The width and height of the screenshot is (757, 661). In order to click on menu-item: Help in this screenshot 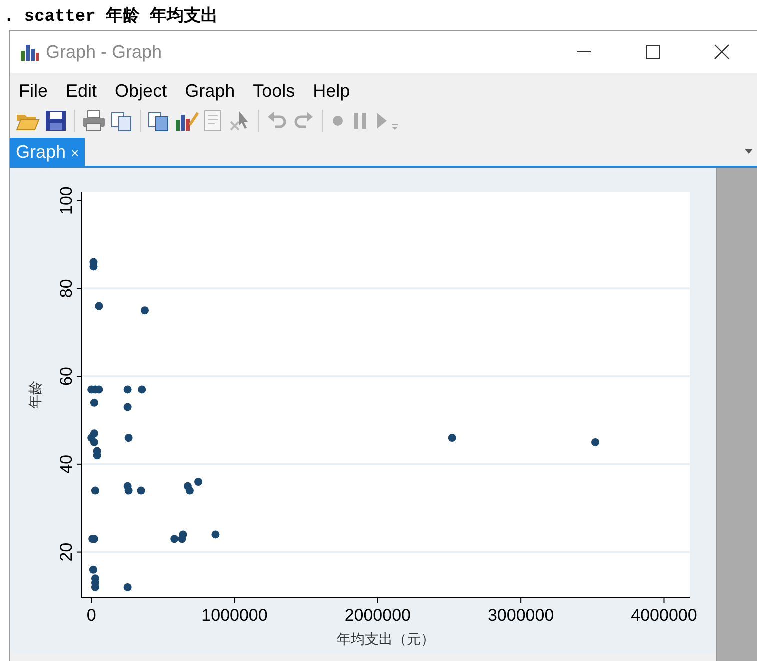, I will do `click(332, 91)`.